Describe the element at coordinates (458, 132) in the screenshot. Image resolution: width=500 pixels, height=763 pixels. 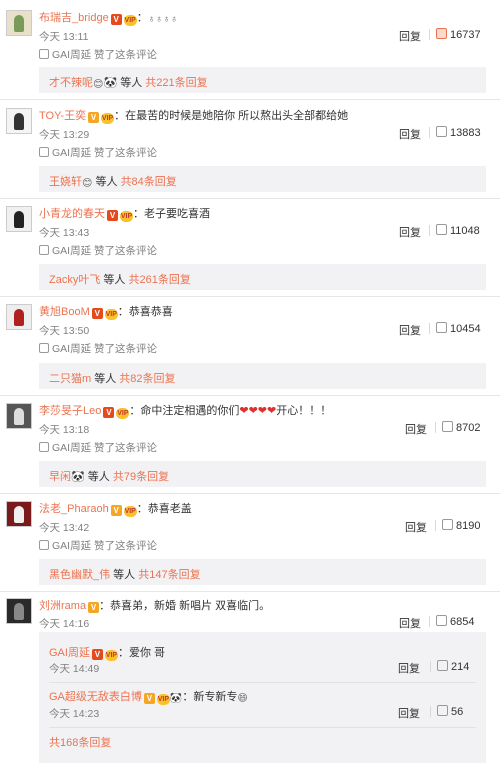
I see `like-button: 13883` at that location.